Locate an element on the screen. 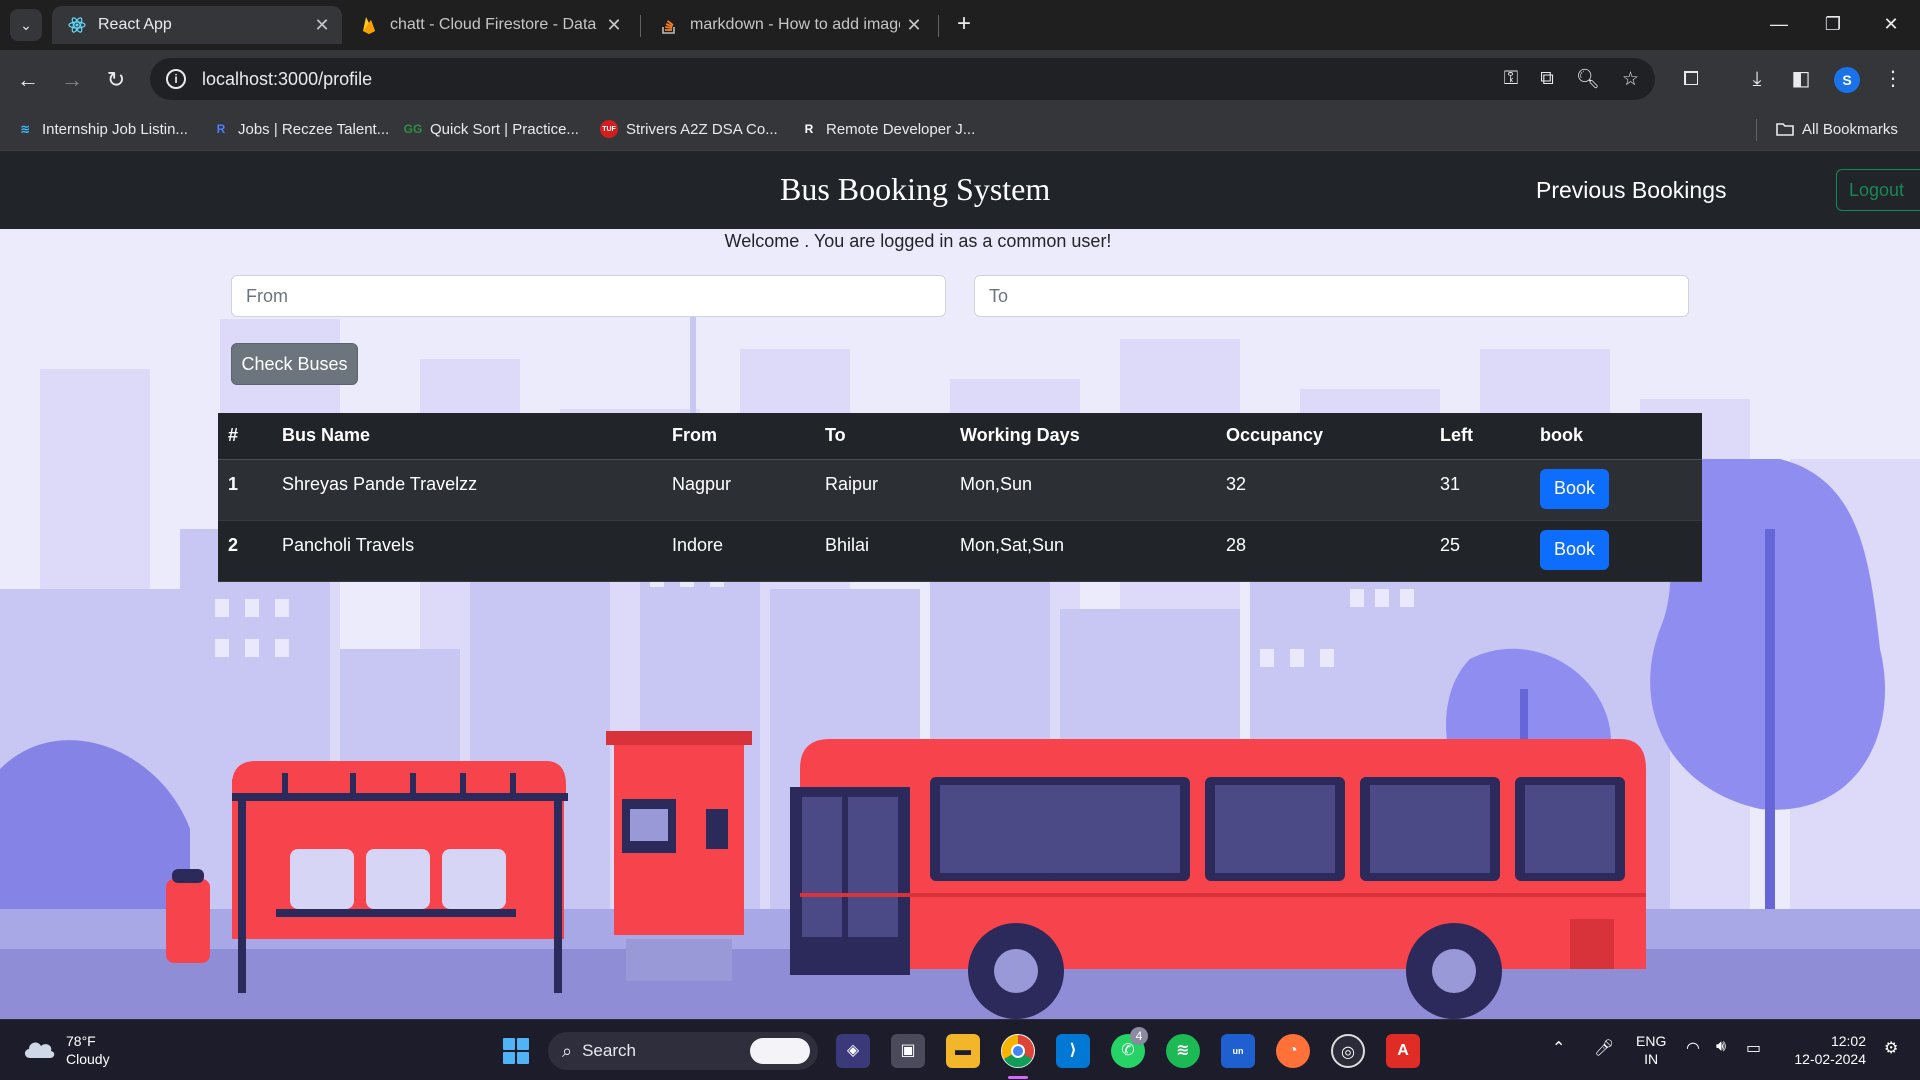 Image resolution: width=1920 pixels, height=1080 pixels. language-indicator: ENG IN is located at coordinates (1651, 1050).